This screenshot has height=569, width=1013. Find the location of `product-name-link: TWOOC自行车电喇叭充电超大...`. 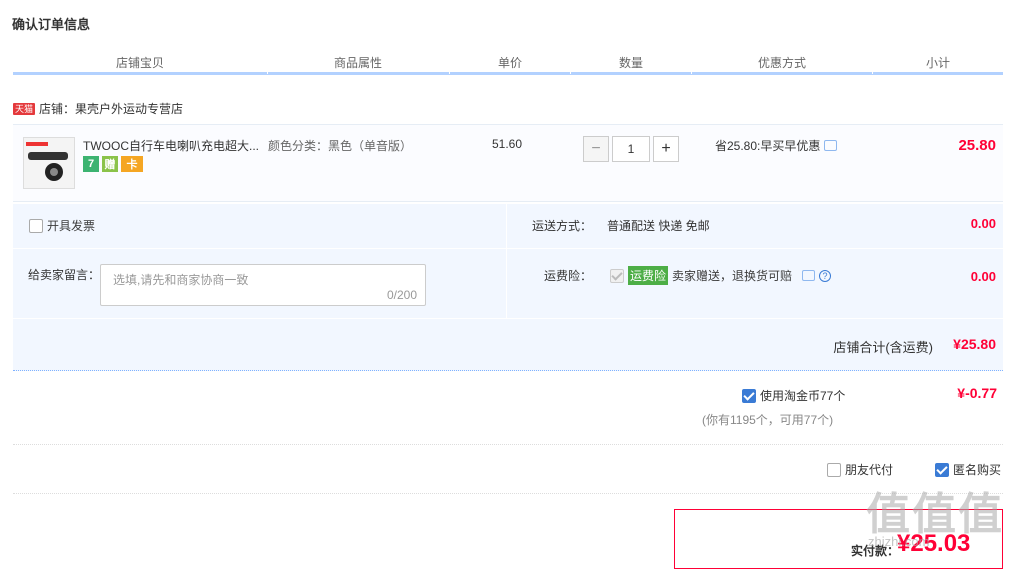

product-name-link: TWOOC自行车电喇叭充电超大... is located at coordinates (173, 145).